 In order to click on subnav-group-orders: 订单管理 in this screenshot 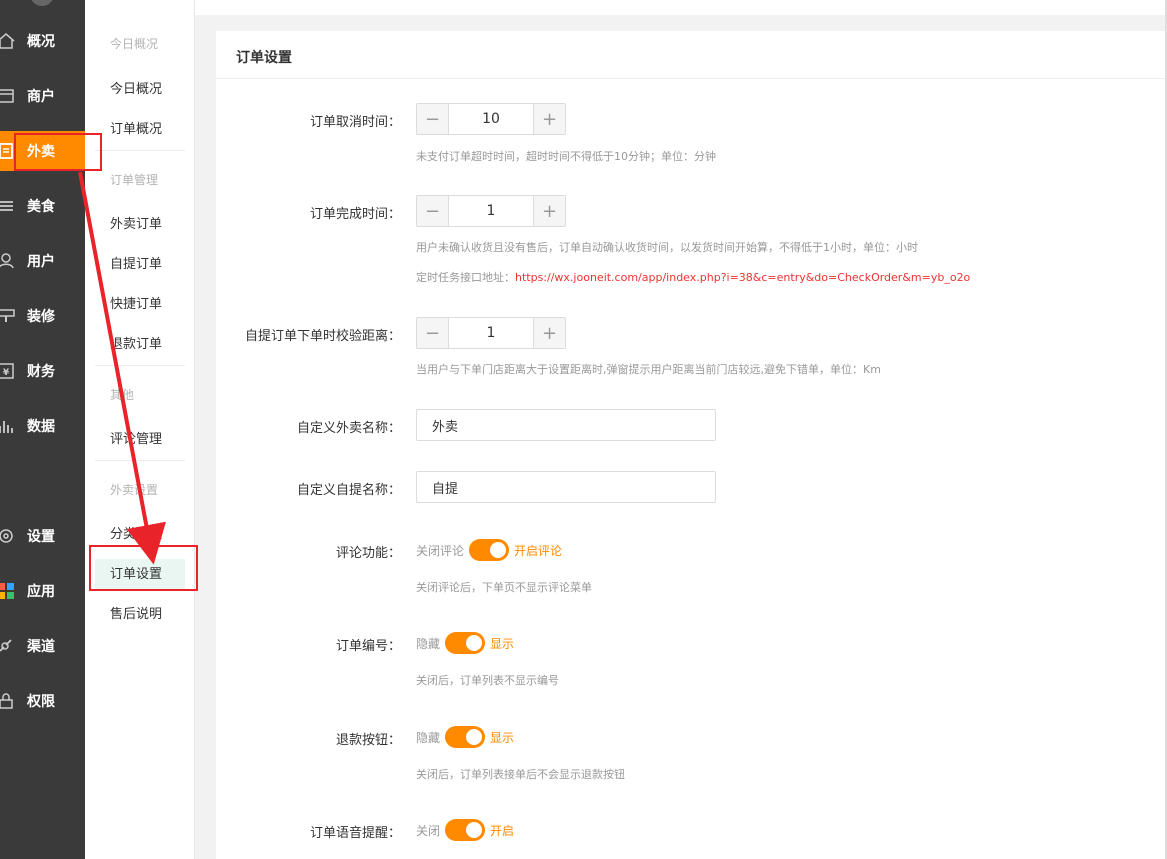, I will do `click(134, 180)`.